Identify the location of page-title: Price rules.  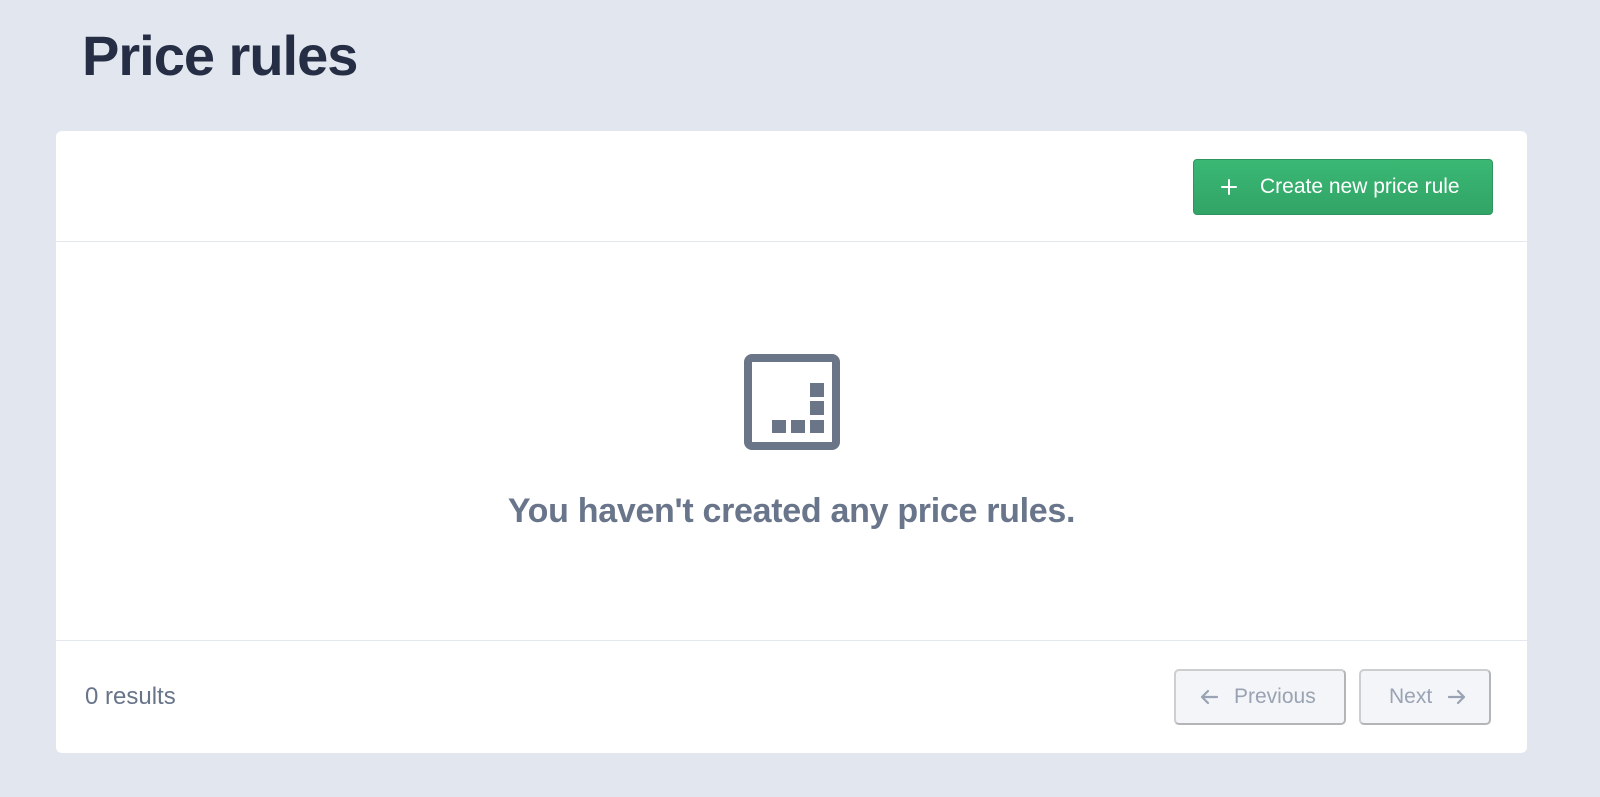
(220, 55).